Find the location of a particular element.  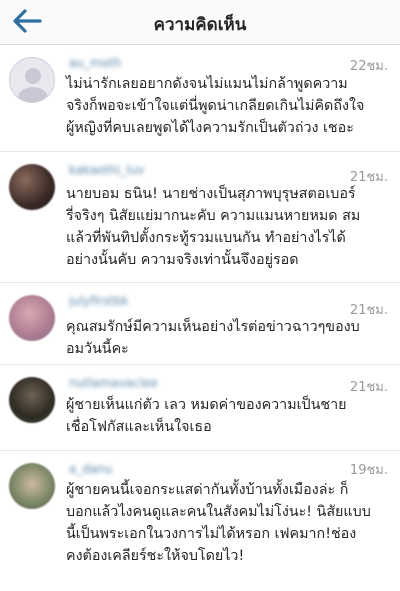

page-title: ความคิดเห็น is located at coordinates (200, 25).